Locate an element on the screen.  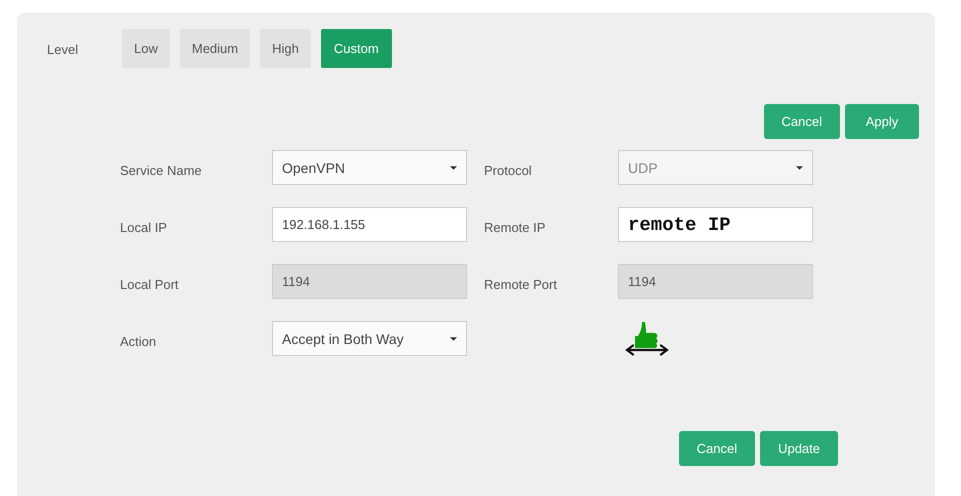
level-tab: Custom is located at coordinates (356, 48).